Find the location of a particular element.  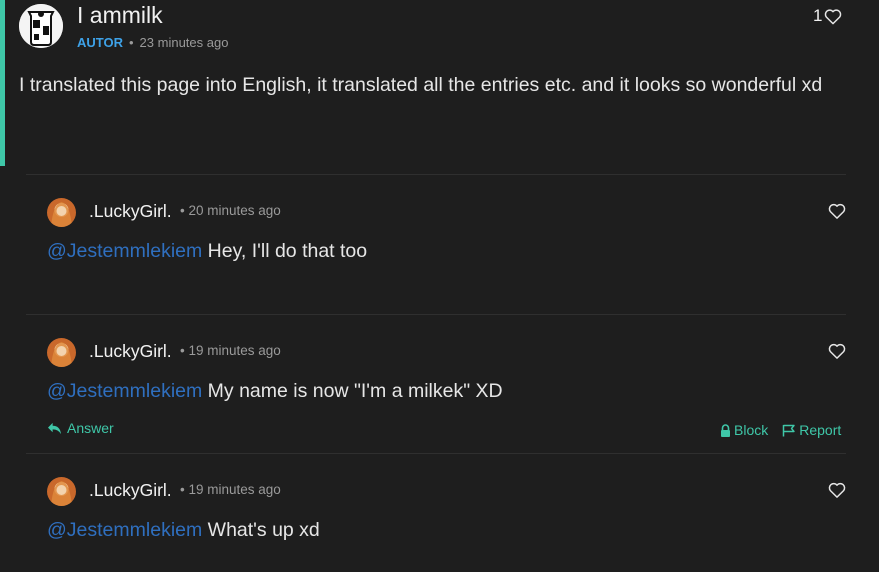

reply-body: Hey, I'll do that too is located at coordinates (285, 251).